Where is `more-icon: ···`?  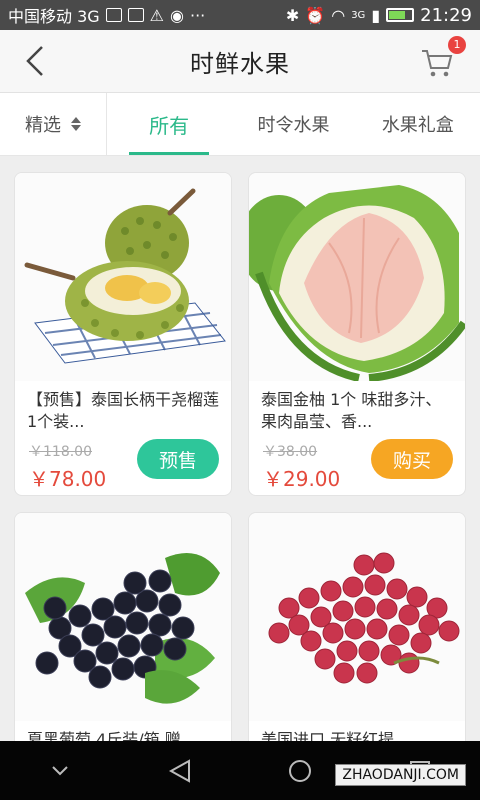
more-icon: ··· is located at coordinates (197, 15).